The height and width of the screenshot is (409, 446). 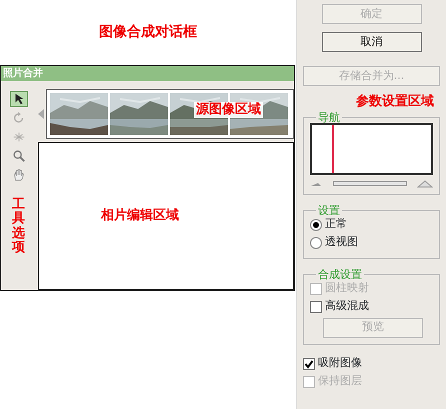 I want to click on checkbox-label: 高级混成, so click(x=347, y=306).